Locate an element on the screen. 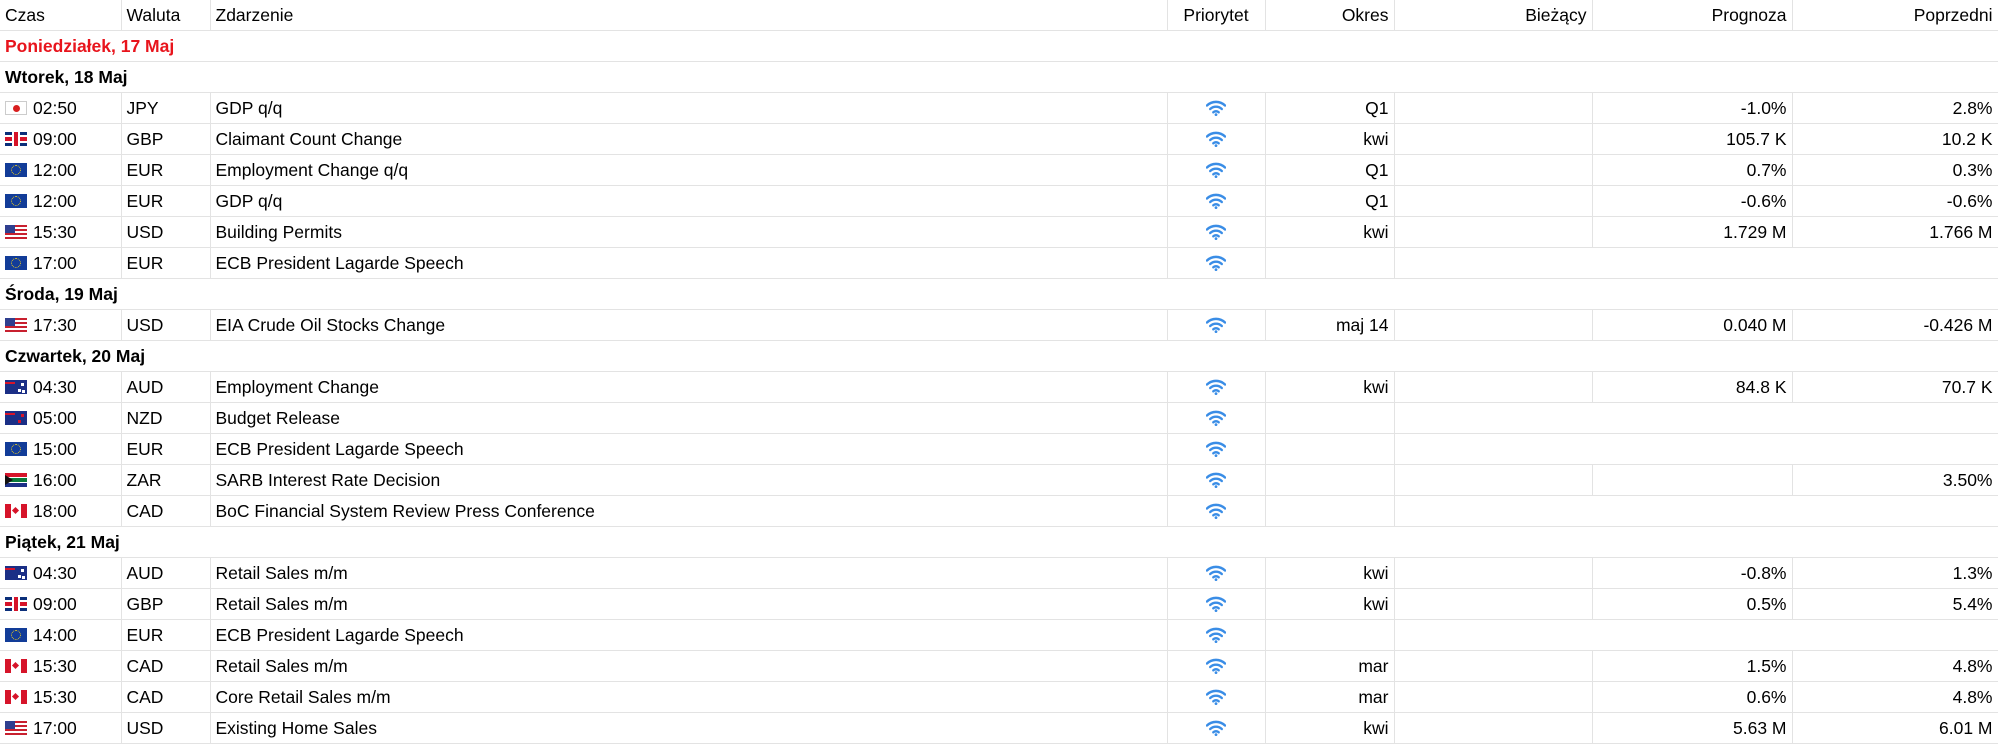 The image size is (1998, 744). day-label: Środa, 19 Maj is located at coordinates (999, 294).